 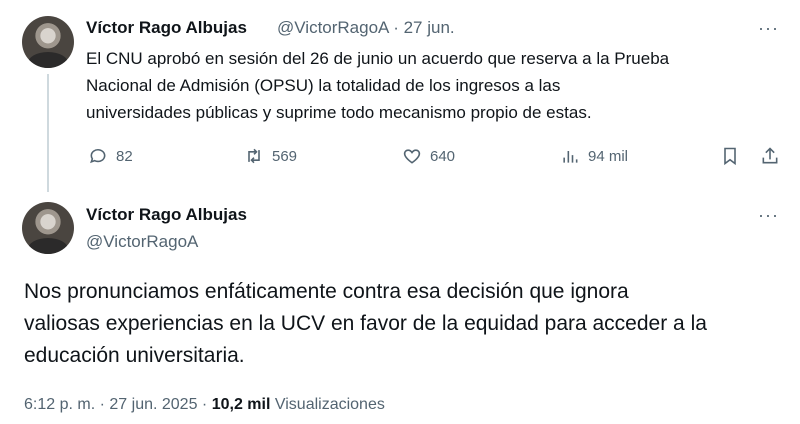 I want to click on views-label: Visualizaciones, so click(x=329, y=404).